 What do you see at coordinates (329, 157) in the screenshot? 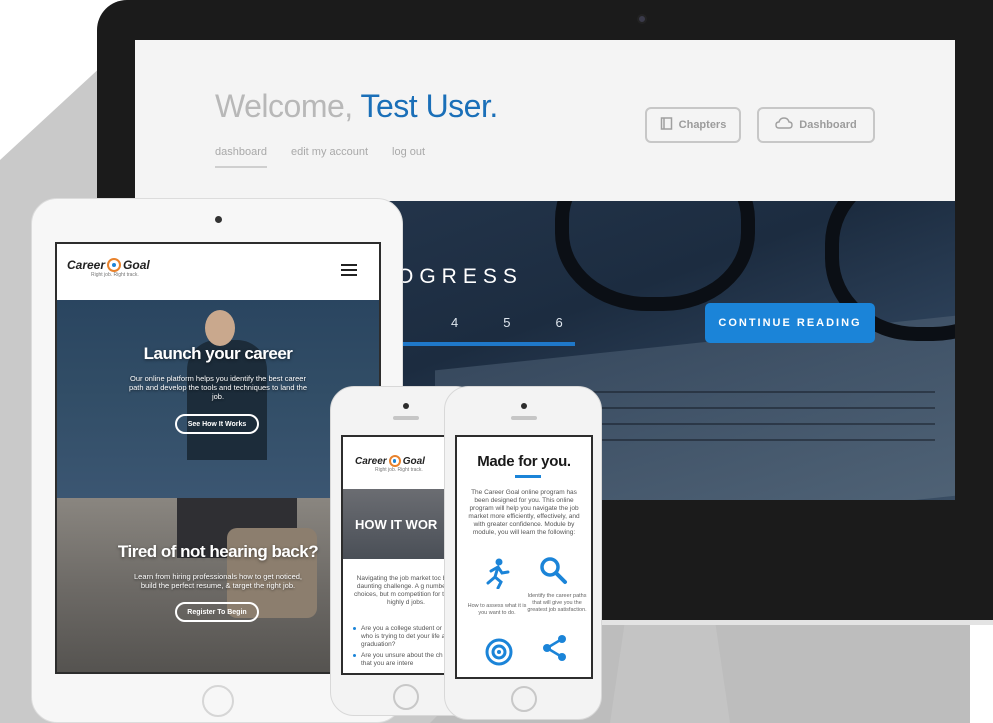
I see `nav-edit-account: edit my account` at bounding box center [329, 157].